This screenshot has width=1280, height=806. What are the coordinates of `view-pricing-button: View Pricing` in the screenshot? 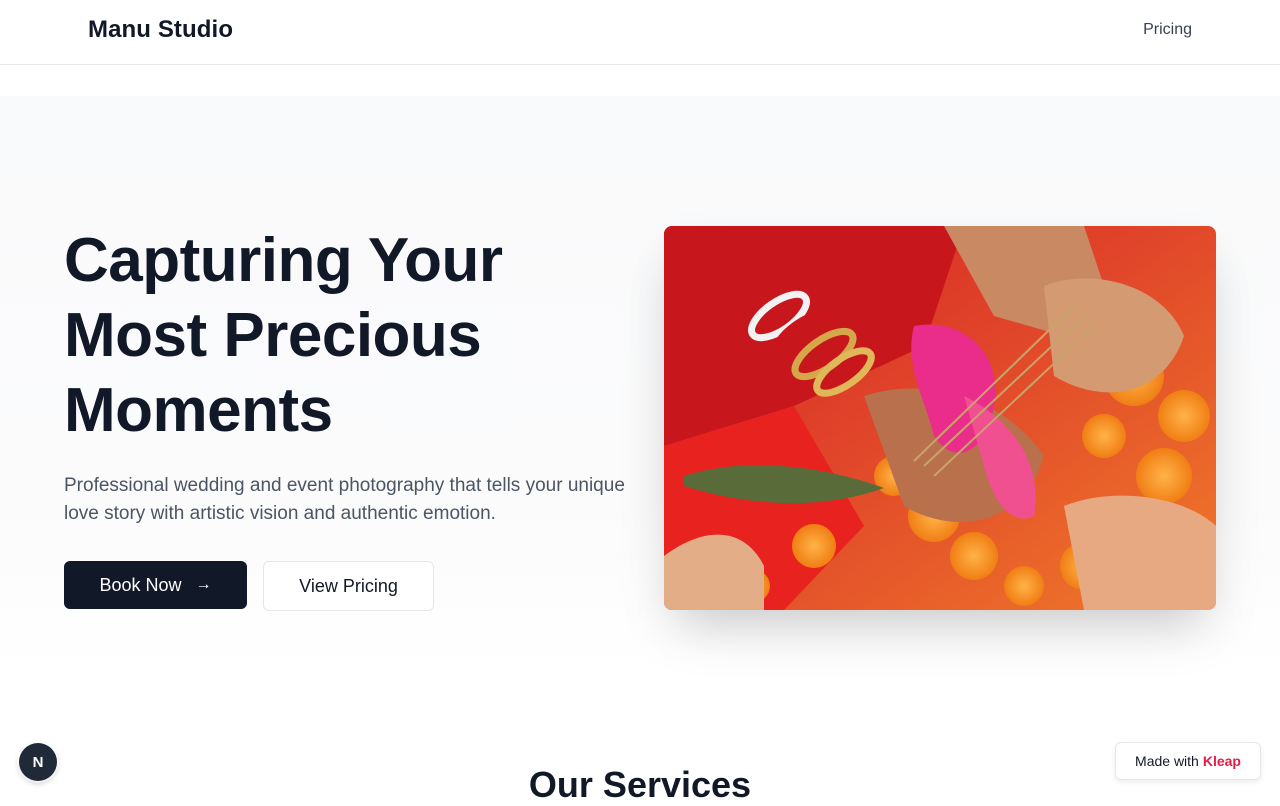 It's located at (348, 586).